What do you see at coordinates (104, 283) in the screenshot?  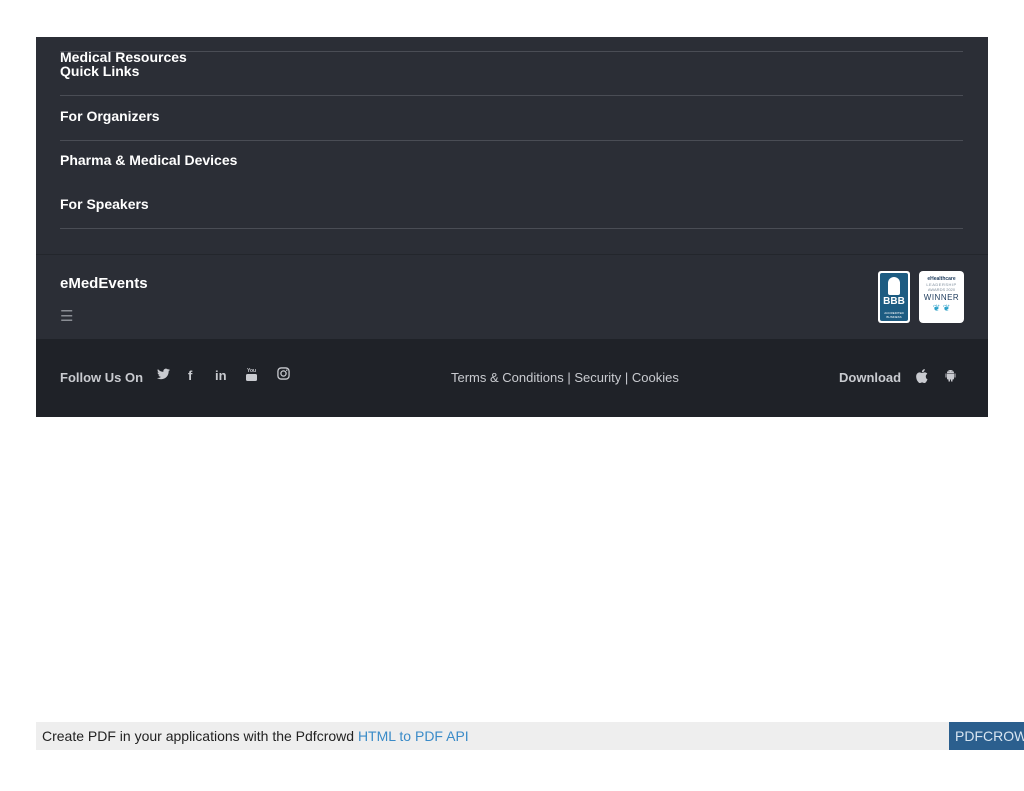 I see `brand-name: eMedEvents` at bounding box center [104, 283].